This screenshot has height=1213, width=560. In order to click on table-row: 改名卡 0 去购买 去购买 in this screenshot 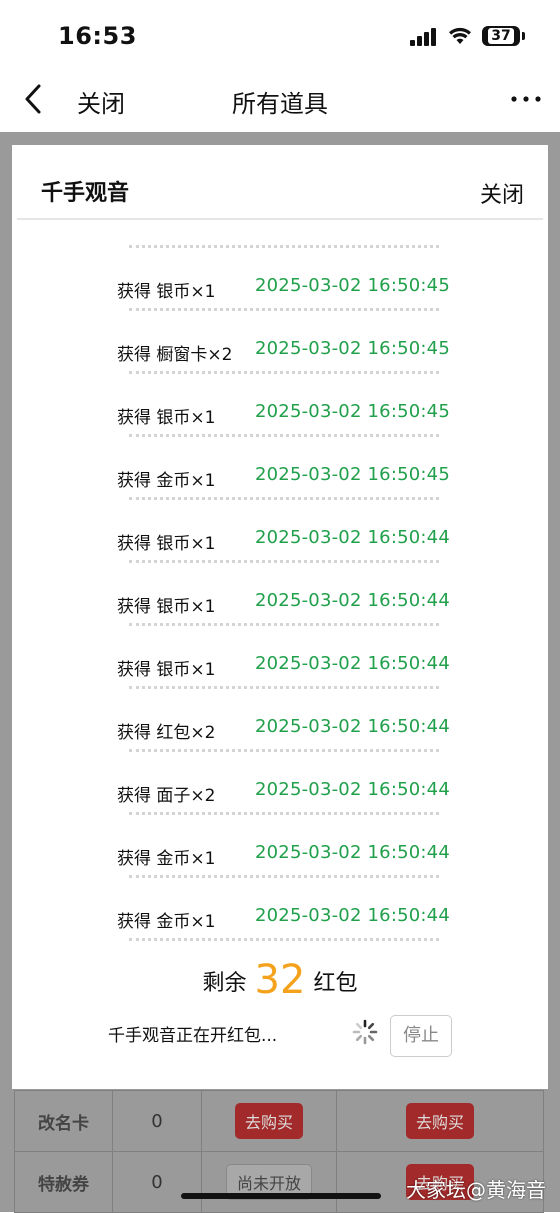, I will do `click(279, 1121)`.